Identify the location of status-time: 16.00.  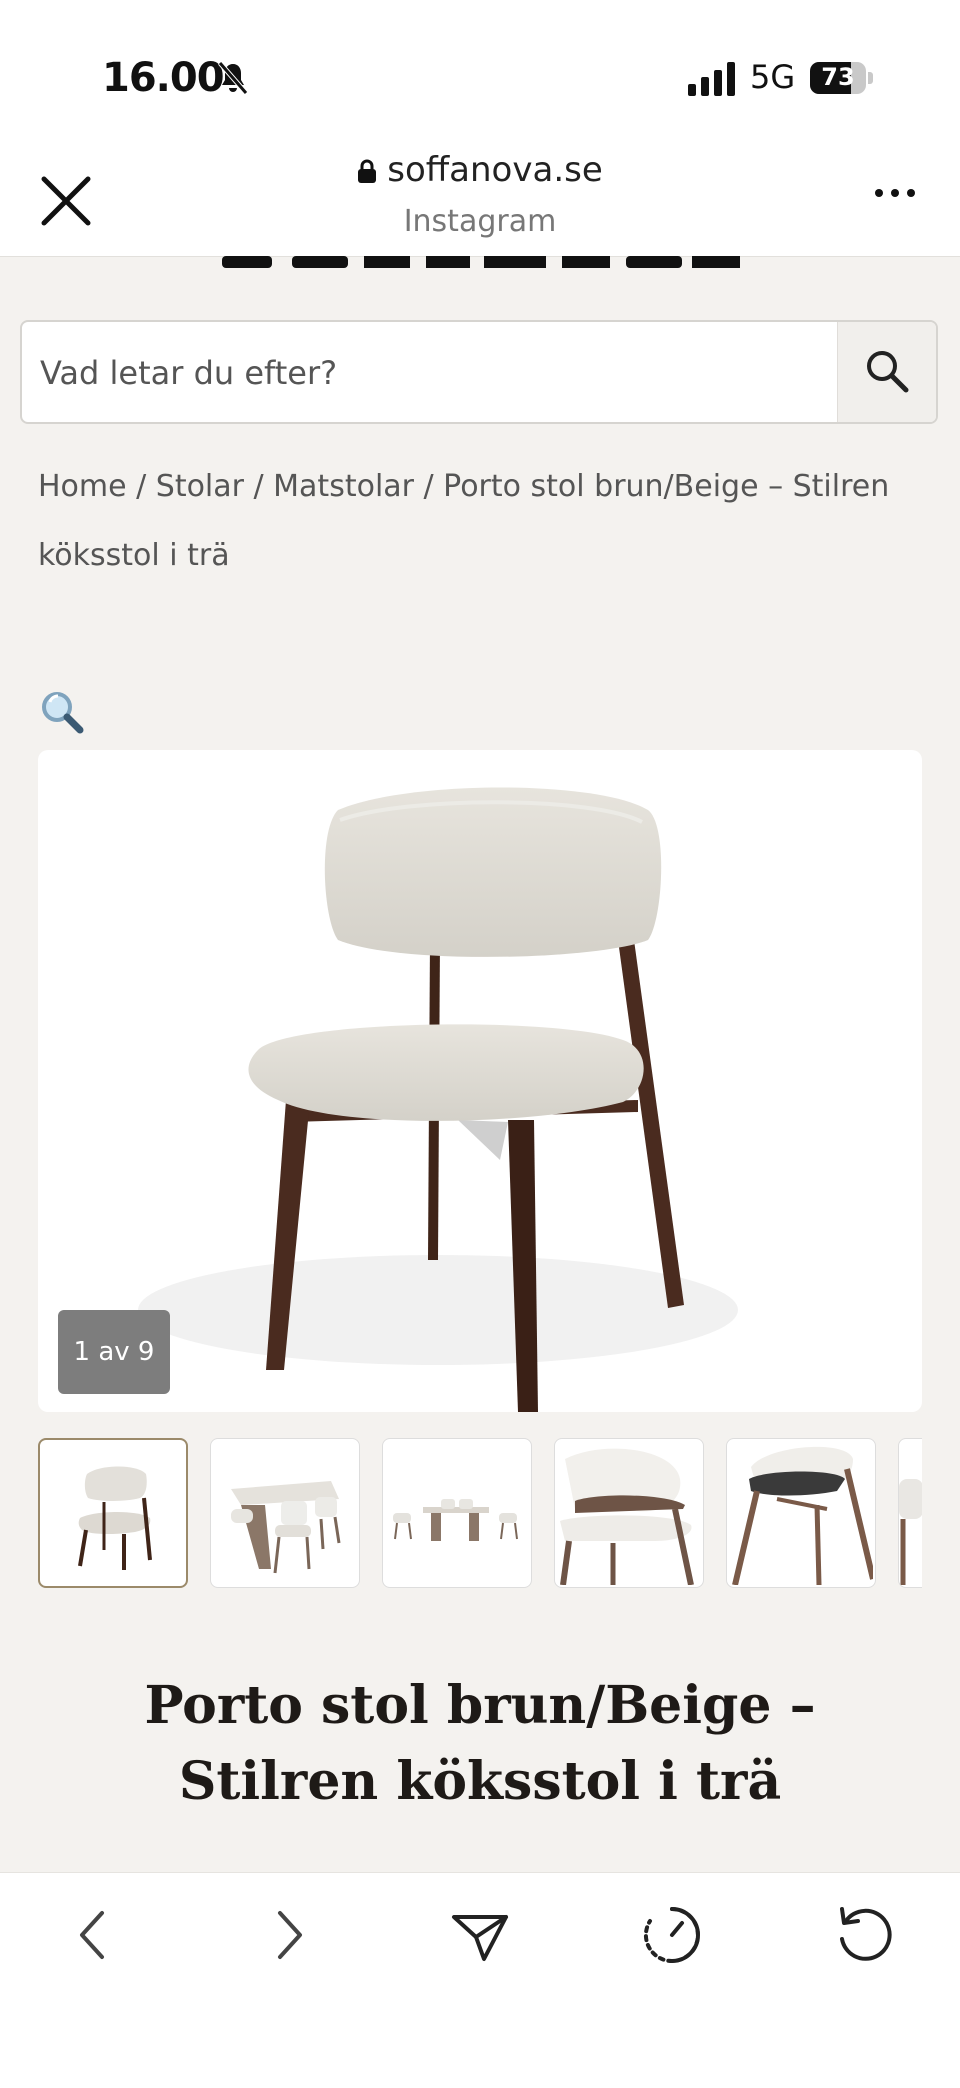
(163, 78).